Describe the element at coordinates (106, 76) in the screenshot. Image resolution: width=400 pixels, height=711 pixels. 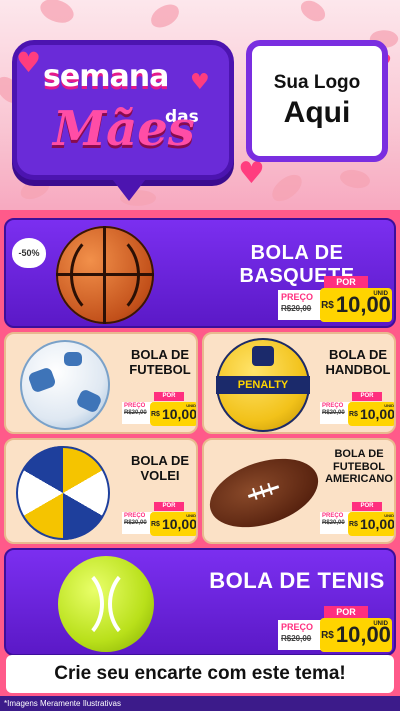
I see `title-semana: semana` at that location.